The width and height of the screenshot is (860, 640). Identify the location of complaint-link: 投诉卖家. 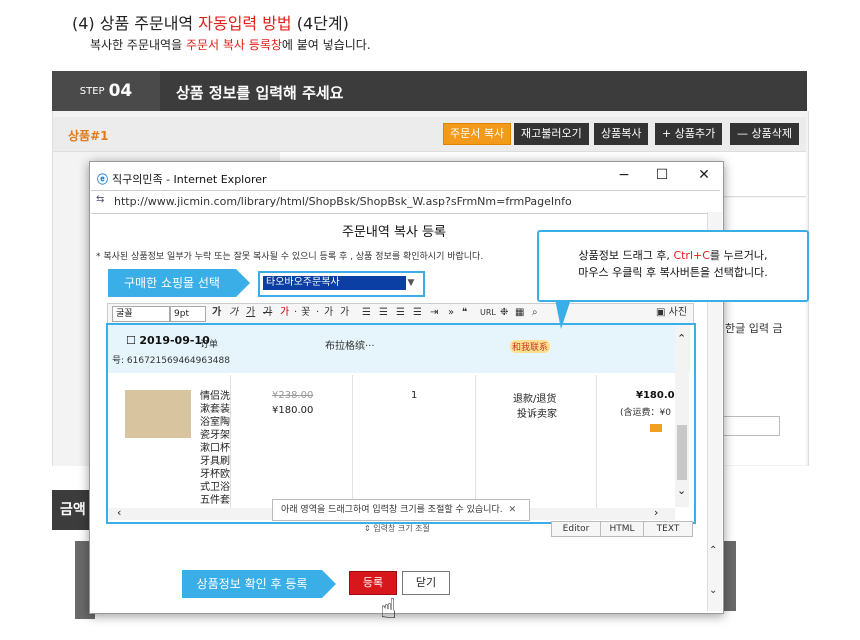
(537, 414).